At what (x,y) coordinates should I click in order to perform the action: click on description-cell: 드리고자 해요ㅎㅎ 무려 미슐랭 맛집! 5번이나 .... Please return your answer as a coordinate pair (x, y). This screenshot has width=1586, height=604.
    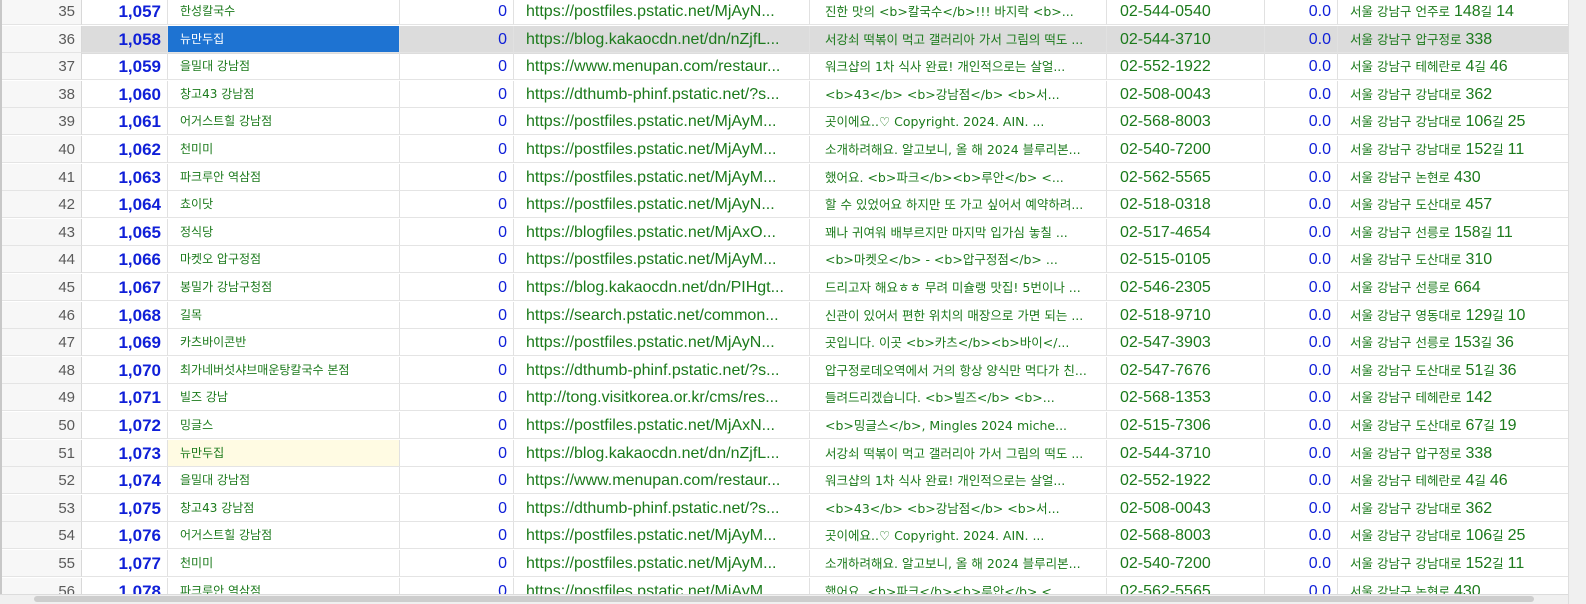
    Looking at the image, I should click on (958, 287).